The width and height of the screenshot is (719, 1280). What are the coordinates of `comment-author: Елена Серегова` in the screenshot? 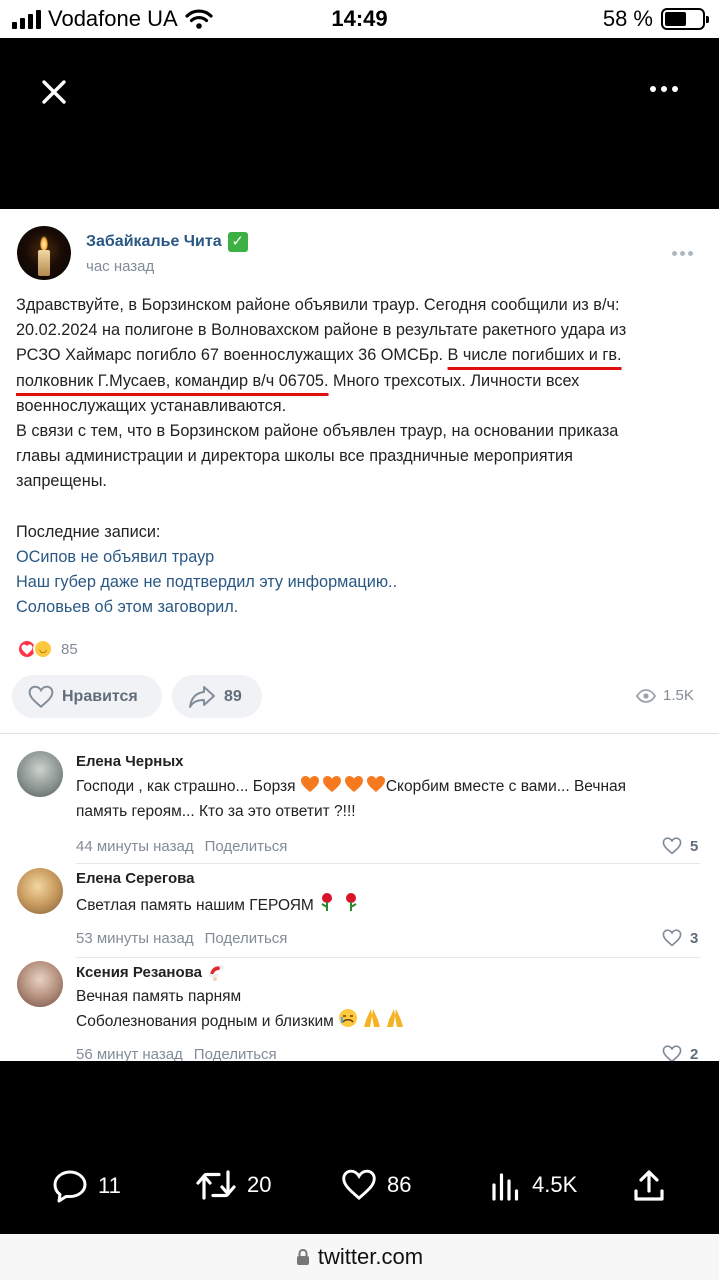 It's located at (135, 878).